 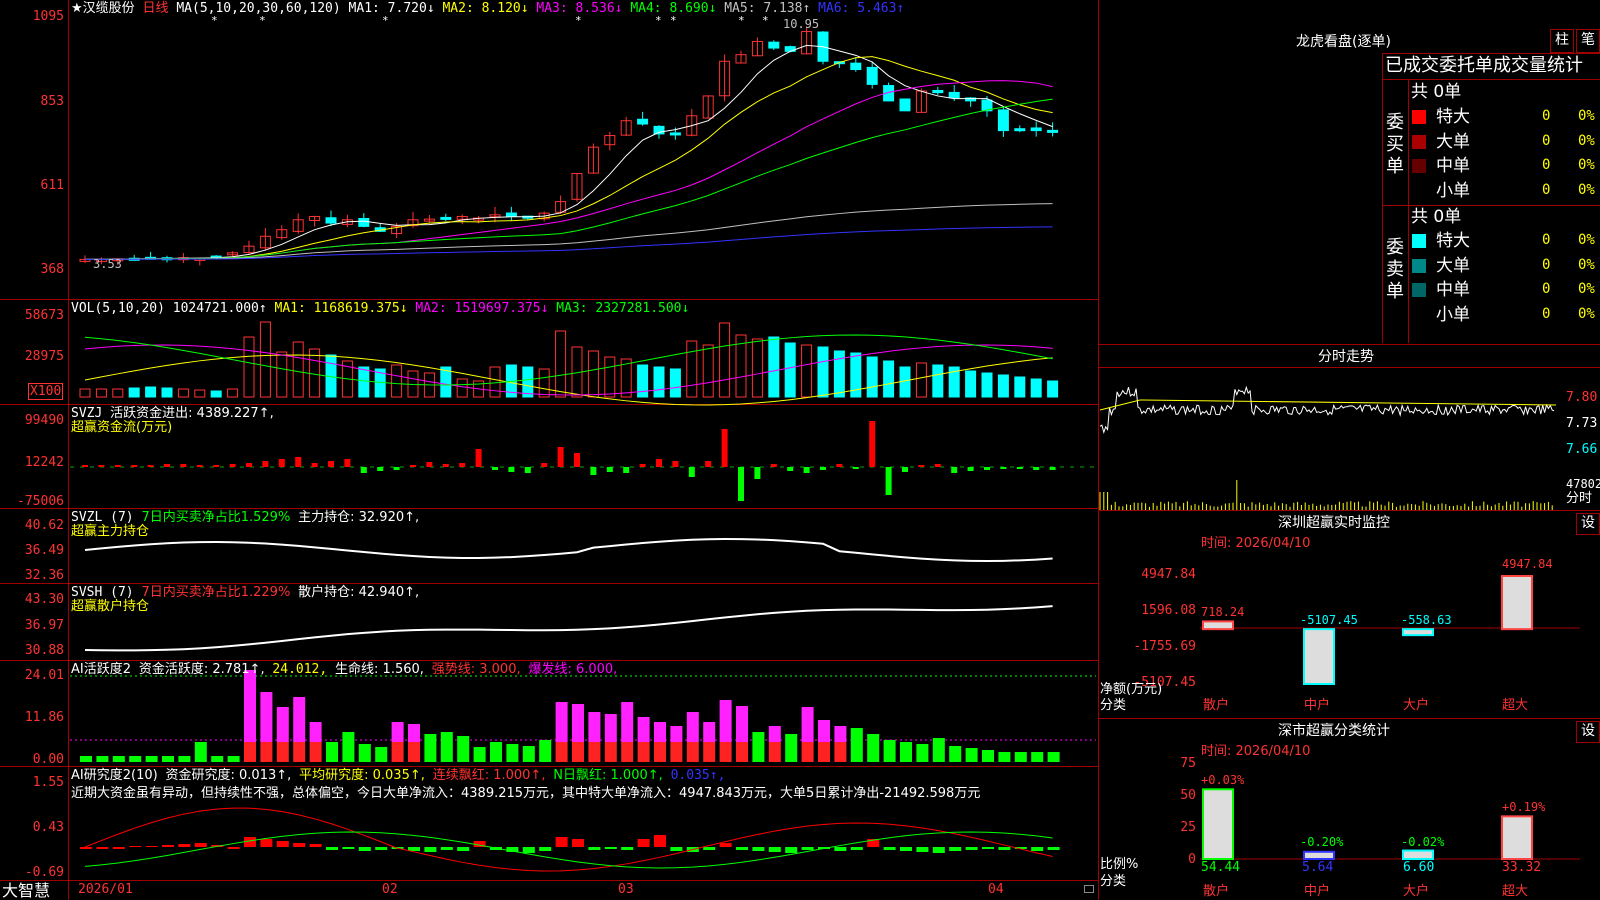 What do you see at coordinates (156, 8) in the screenshot?
I see `period-label: 日线` at bounding box center [156, 8].